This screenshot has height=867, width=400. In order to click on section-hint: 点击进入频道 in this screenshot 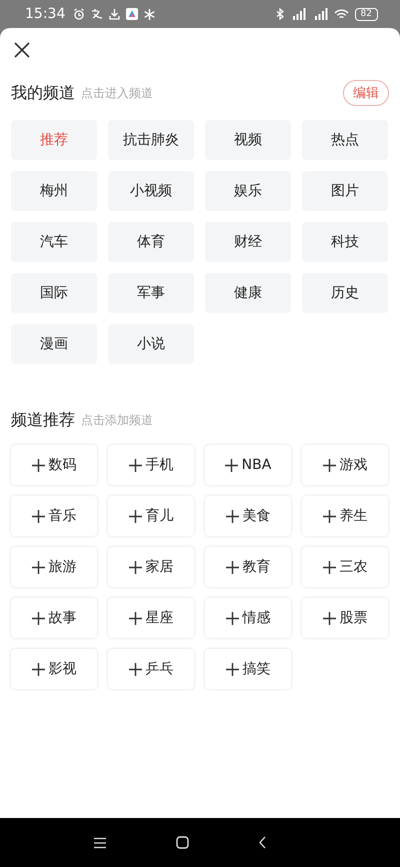, I will do `click(117, 93)`.